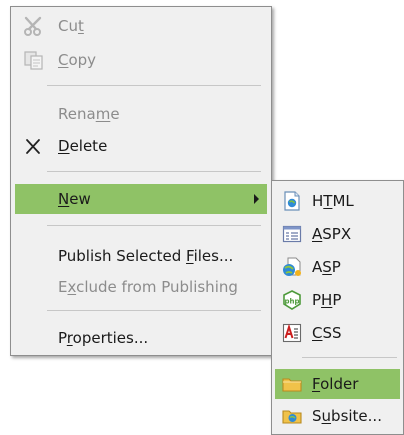 The height and width of the screenshot is (435, 404). I want to click on submenu-item-css-label: CSS, so click(327, 333).